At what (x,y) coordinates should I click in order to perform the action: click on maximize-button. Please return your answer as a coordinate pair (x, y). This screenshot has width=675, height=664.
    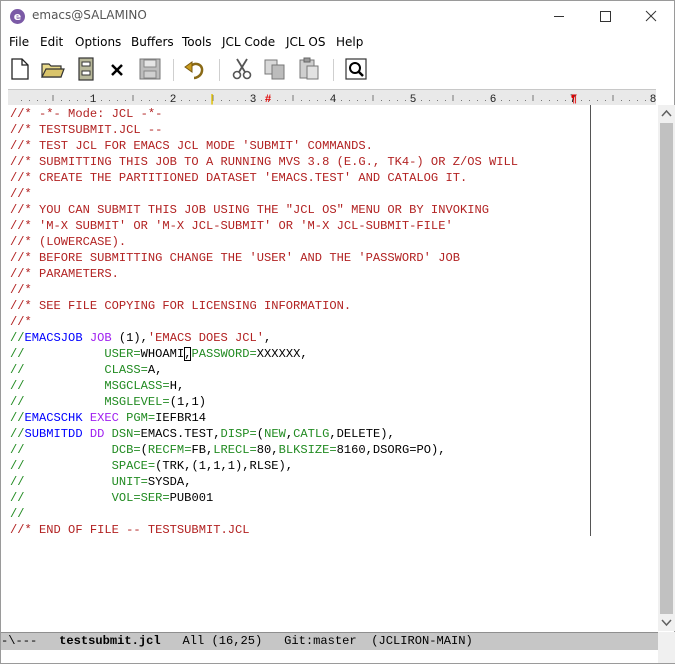
    Looking at the image, I should click on (605, 16).